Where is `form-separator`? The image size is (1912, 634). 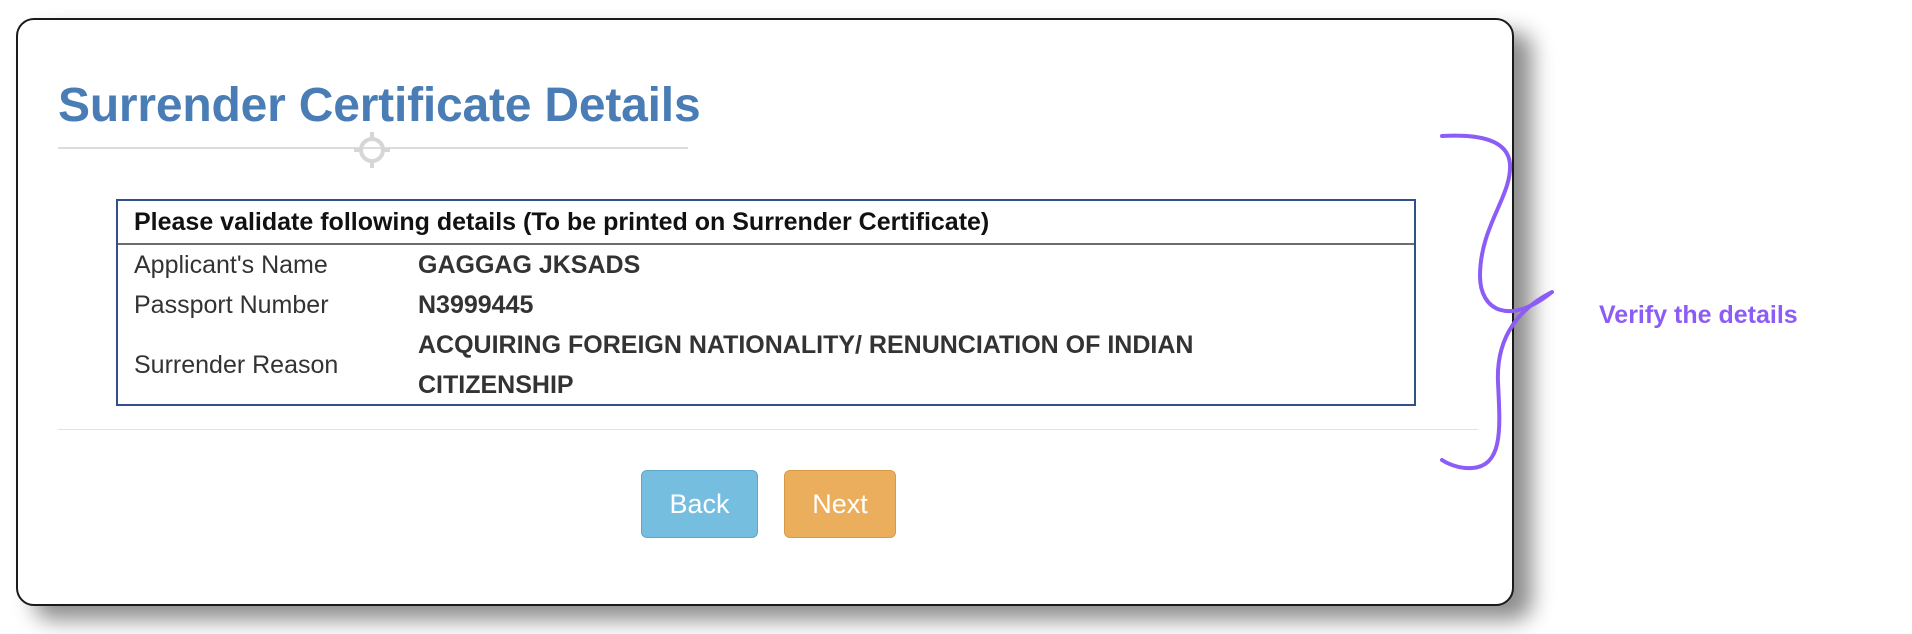 form-separator is located at coordinates (768, 429).